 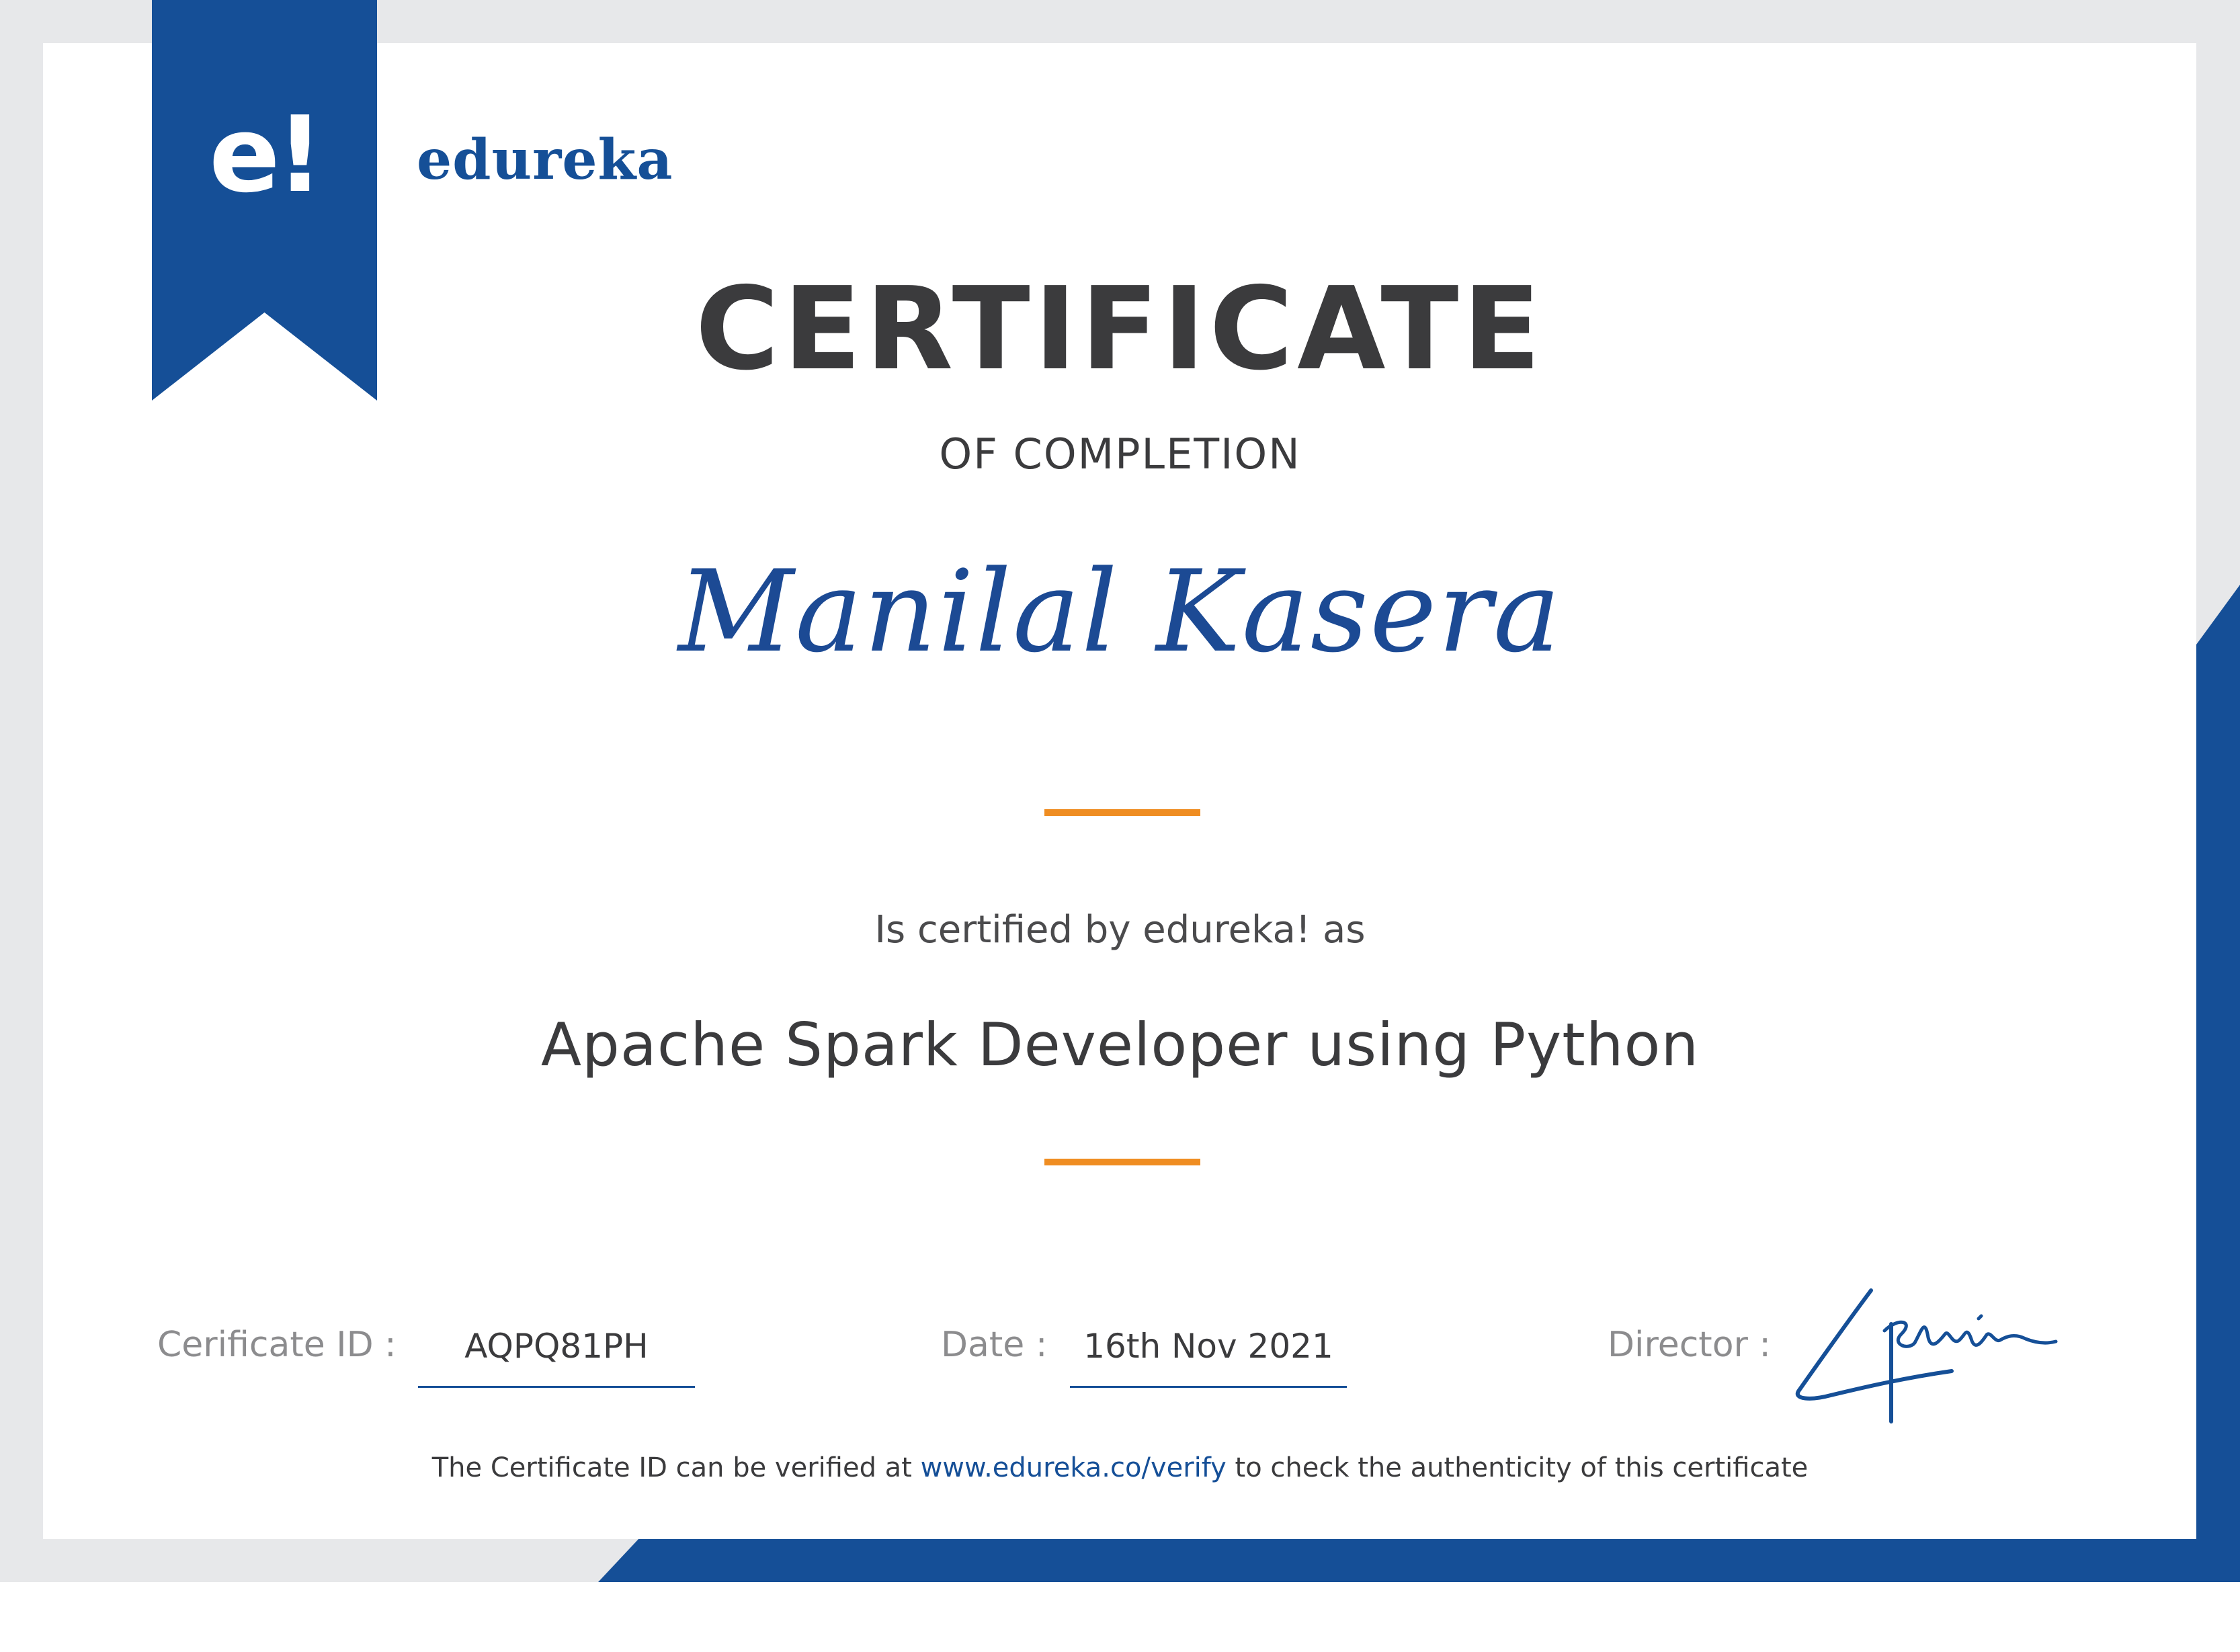 What do you see at coordinates (2218, 1083) in the screenshot?
I see `right-accent-band` at bounding box center [2218, 1083].